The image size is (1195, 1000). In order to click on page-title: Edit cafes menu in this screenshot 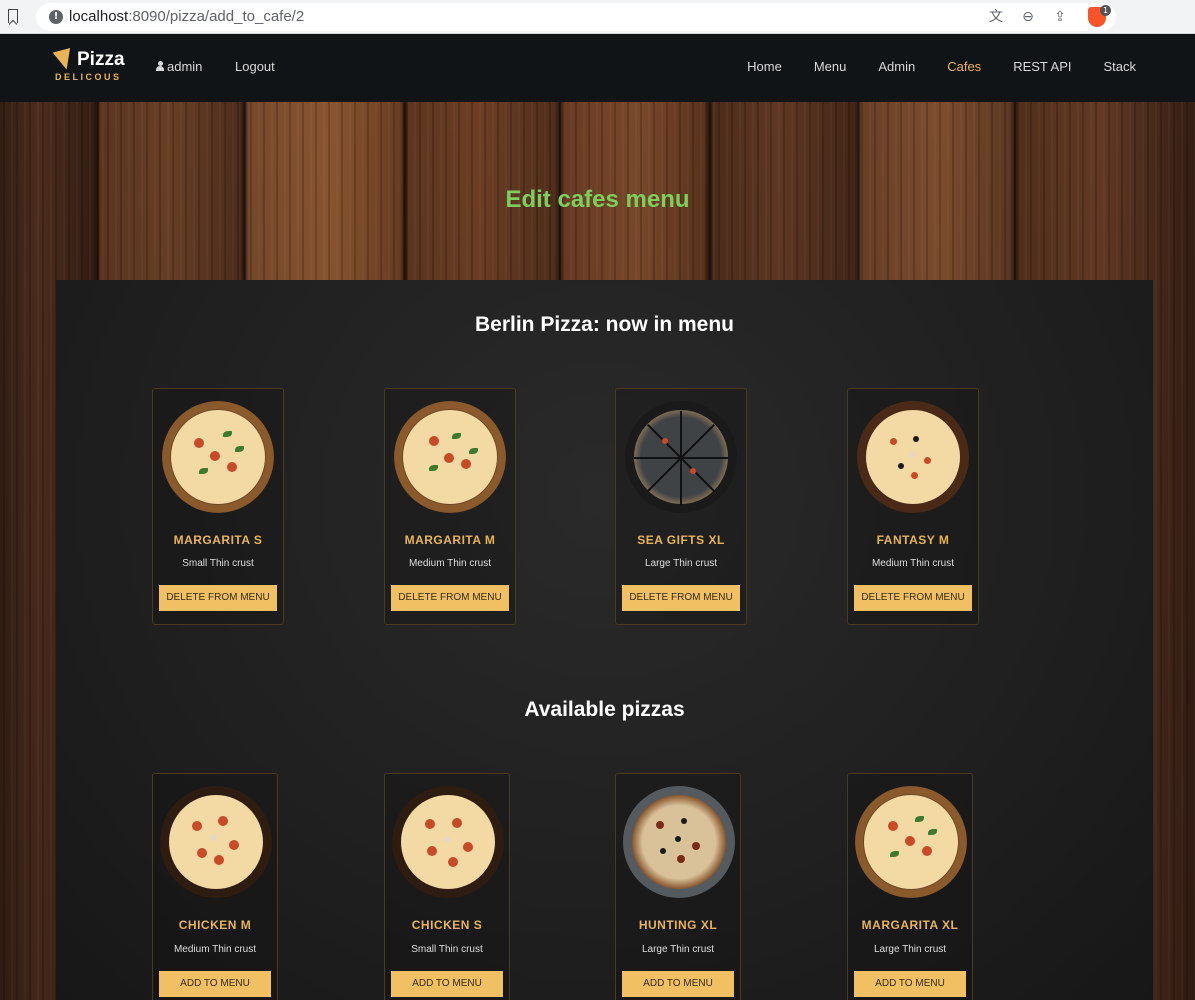, I will do `click(597, 199)`.